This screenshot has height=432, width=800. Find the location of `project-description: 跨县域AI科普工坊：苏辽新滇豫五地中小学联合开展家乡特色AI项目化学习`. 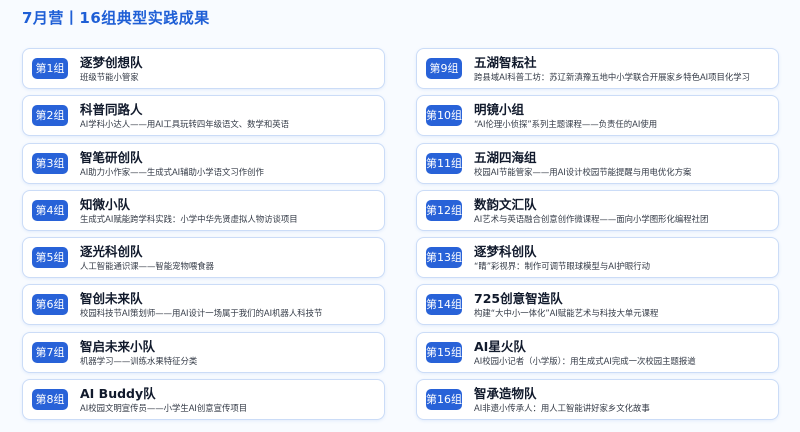

project-description: 跨县域AI科普工坊：苏辽新滇豫五地中小学联合开展家乡特色AI项目化学习 is located at coordinates (612, 77).